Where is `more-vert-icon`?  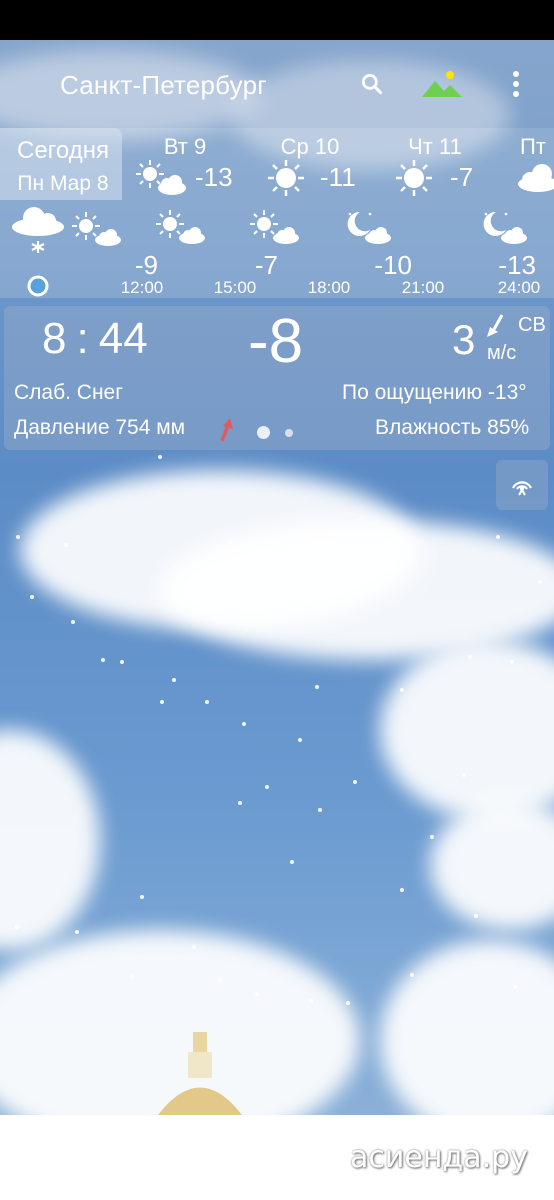 more-vert-icon is located at coordinates (516, 84).